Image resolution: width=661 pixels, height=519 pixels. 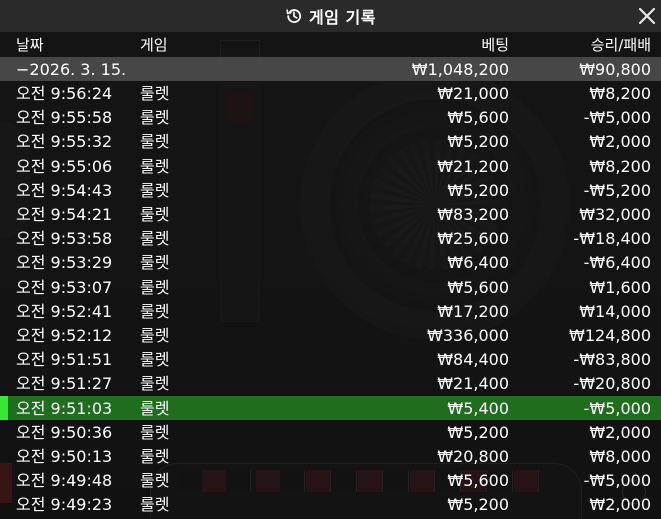 I want to click on history-row: 오전 9:49:23 룰렛 ₩5,200 ₩2,000, so click(x=330, y=504).